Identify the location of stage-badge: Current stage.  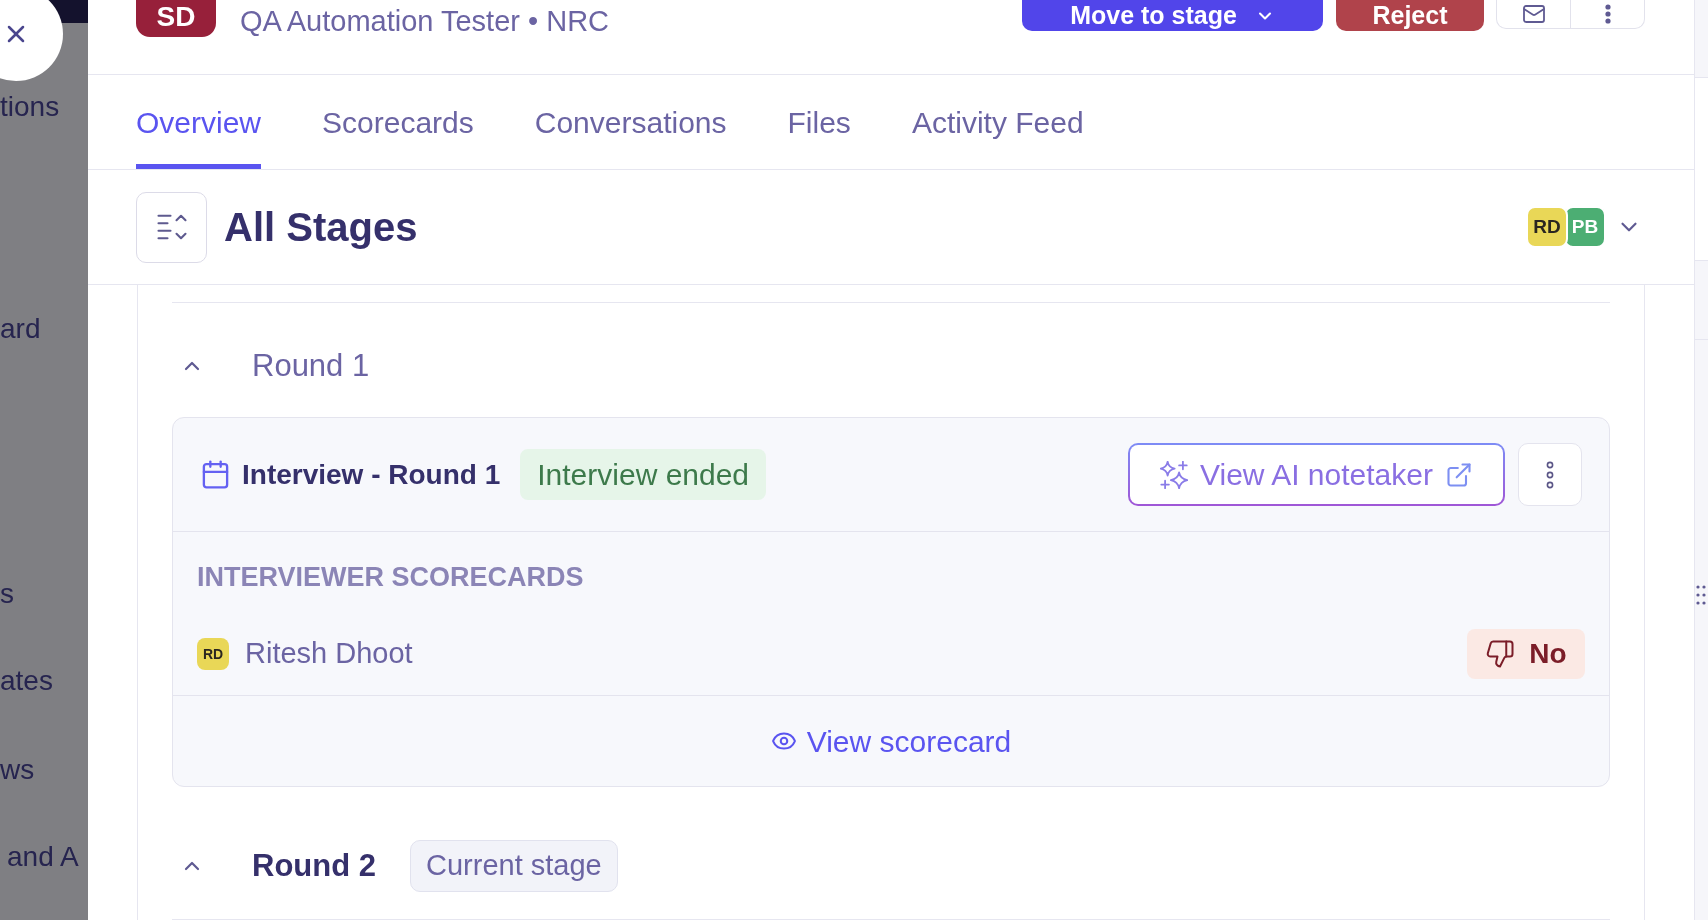
(514, 866).